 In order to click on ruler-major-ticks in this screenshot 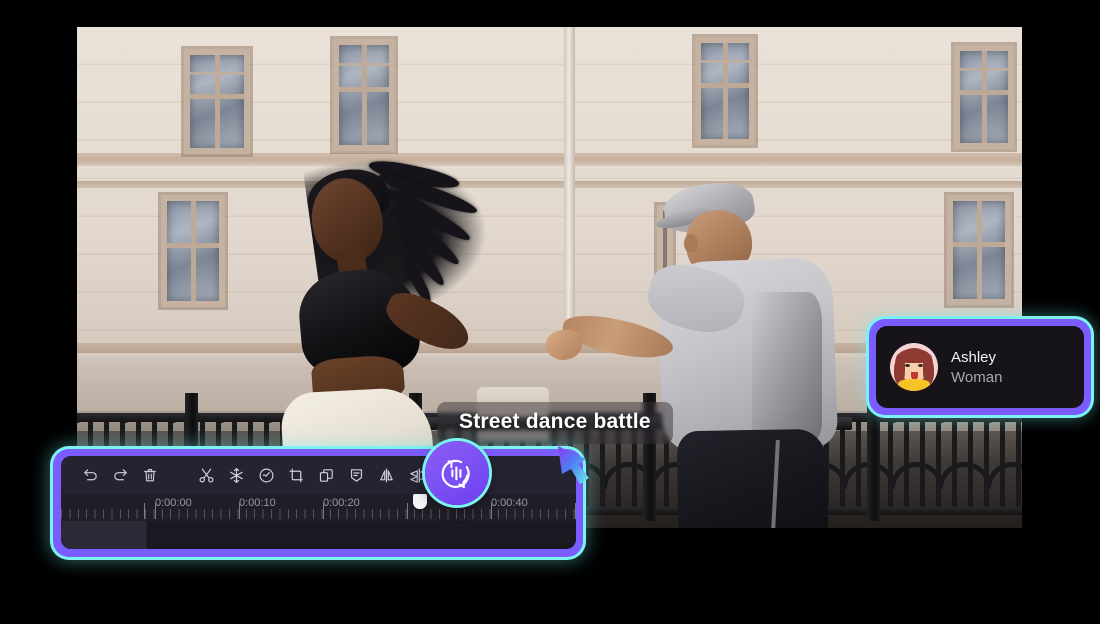, I will do `click(318, 511)`.